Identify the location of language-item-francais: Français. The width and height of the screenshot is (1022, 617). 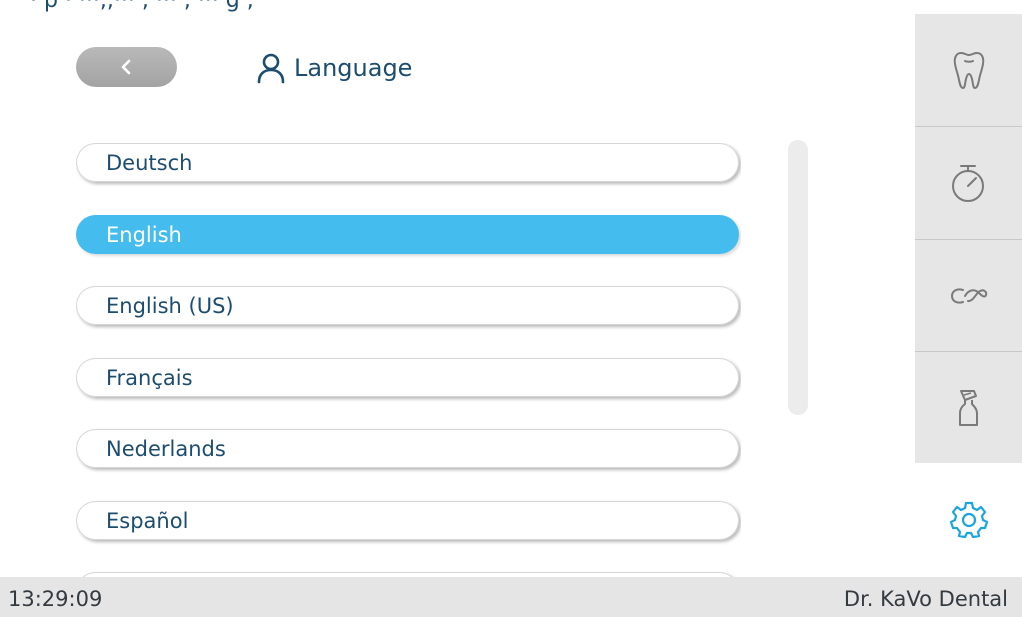
(407, 377).